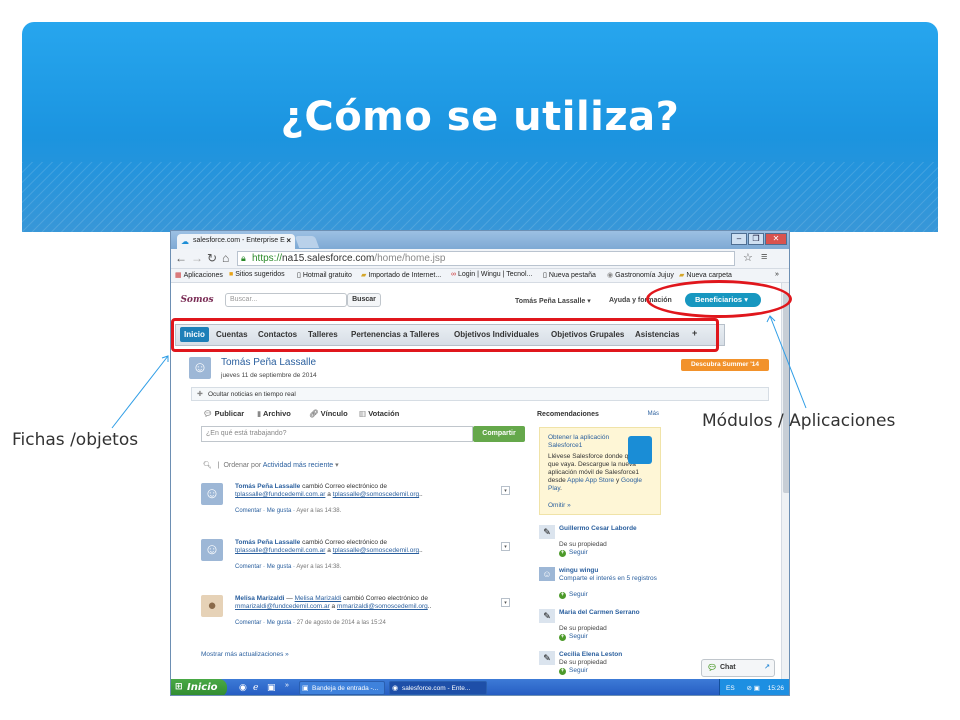 This screenshot has width=960, height=720. What do you see at coordinates (609, 571) in the screenshot?
I see `recommendation-name: wingu wingu` at bounding box center [609, 571].